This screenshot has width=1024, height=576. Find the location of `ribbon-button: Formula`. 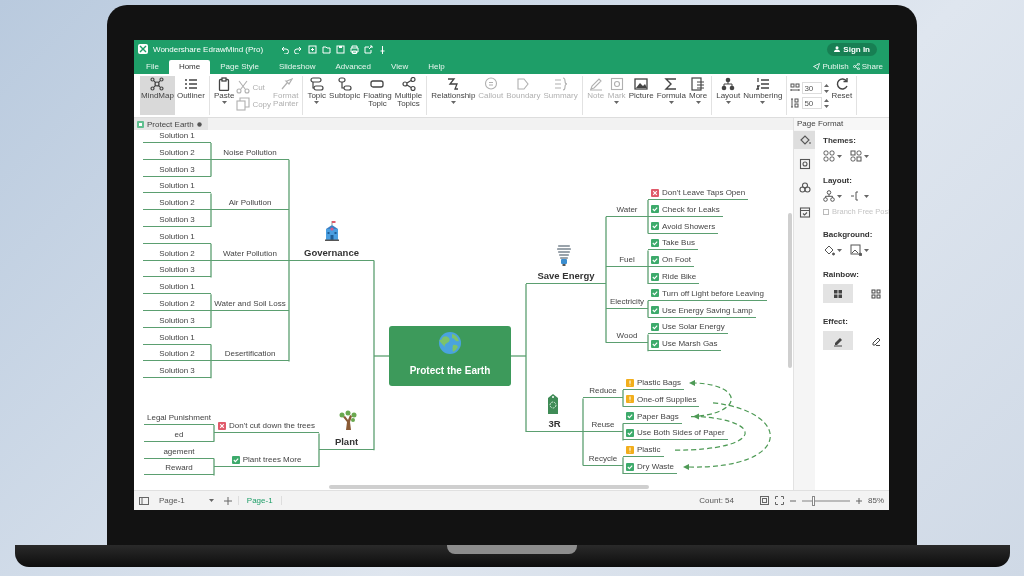

ribbon-button: Formula is located at coordinates (671, 95).